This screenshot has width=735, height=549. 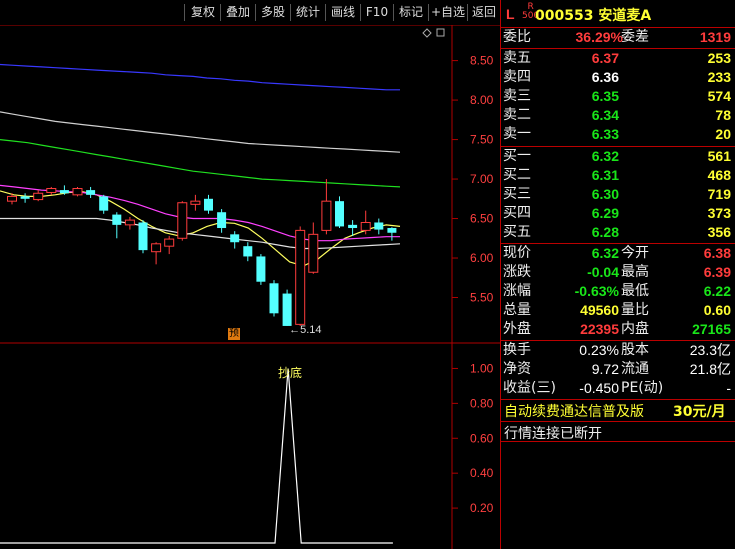 What do you see at coordinates (238, 12) in the screenshot?
I see `overlay-button: 叠加` at bounding box center [238, 12].